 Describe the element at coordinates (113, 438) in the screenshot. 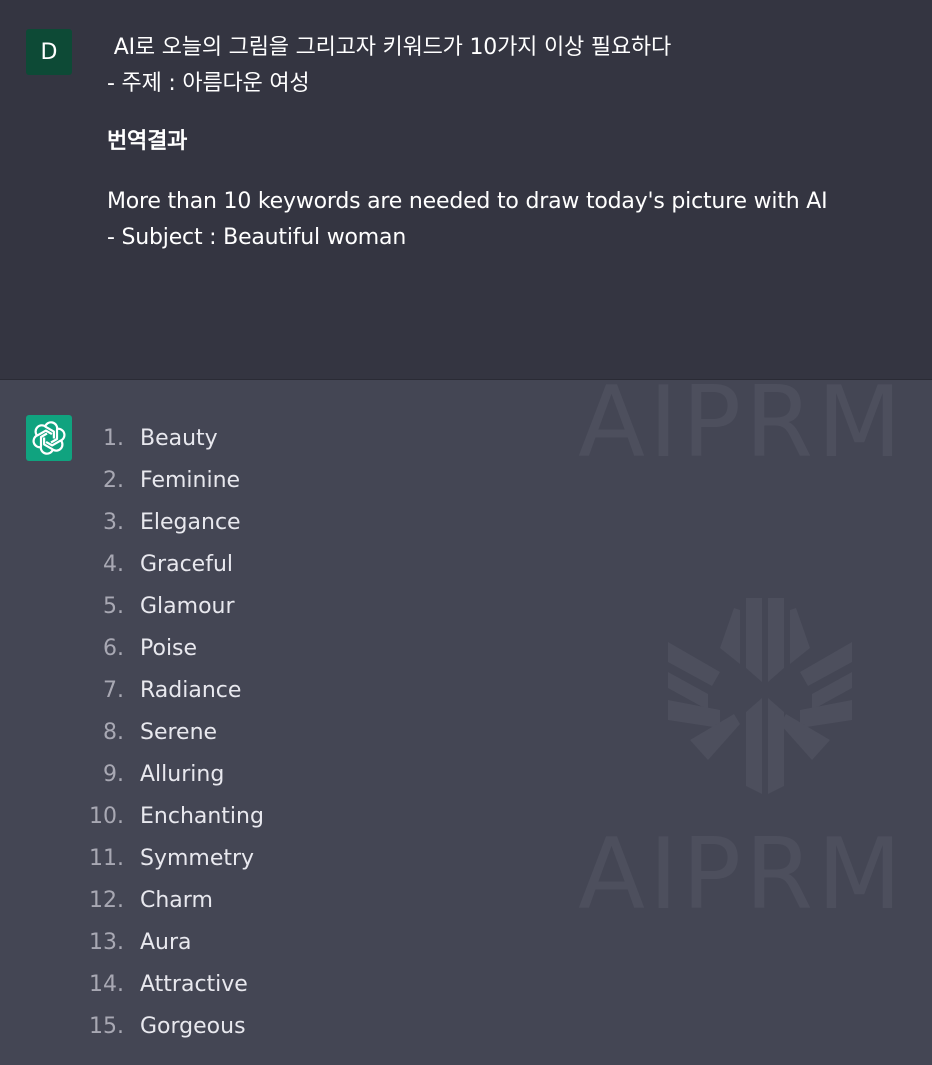

I see `list-item-number: 1.` at that location.